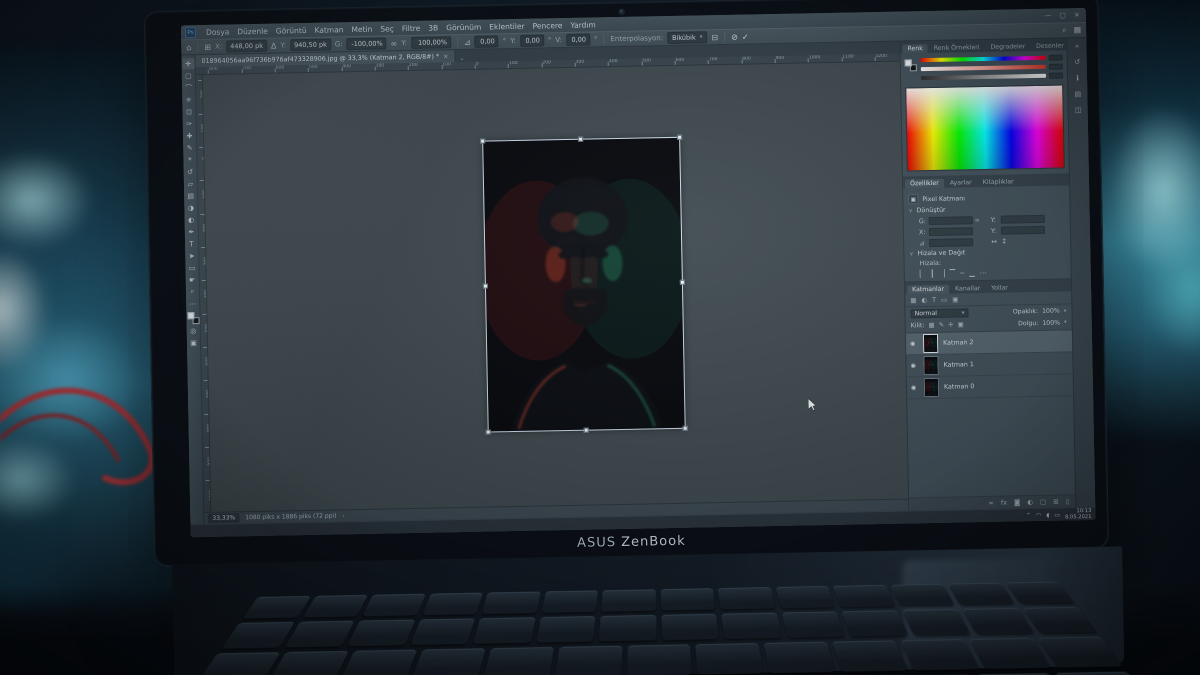  What do you see at coordinates (1056, 502) in the screenshot?
I see `new-layer-icon: ⊞` at bounding box center [1056, 502].